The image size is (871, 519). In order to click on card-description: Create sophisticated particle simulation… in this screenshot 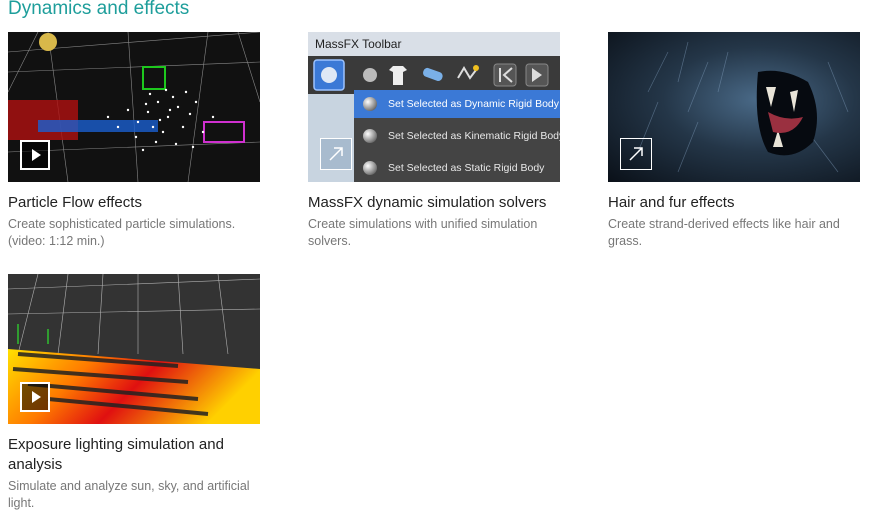, I will do `click(122, 232)`.